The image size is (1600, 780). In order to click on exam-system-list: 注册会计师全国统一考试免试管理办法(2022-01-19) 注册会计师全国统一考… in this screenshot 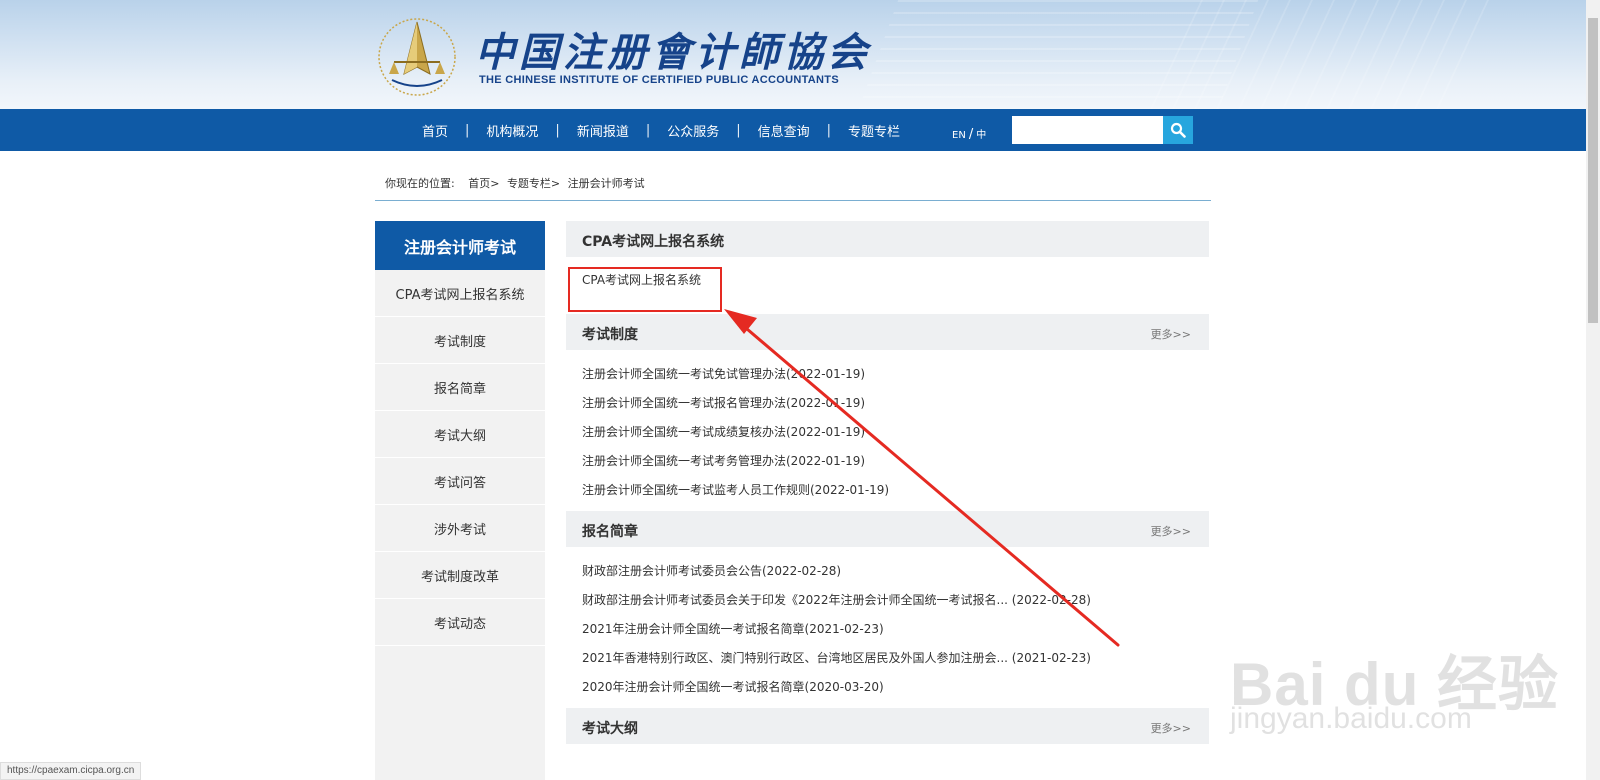, I will do `click(887, 430)`.